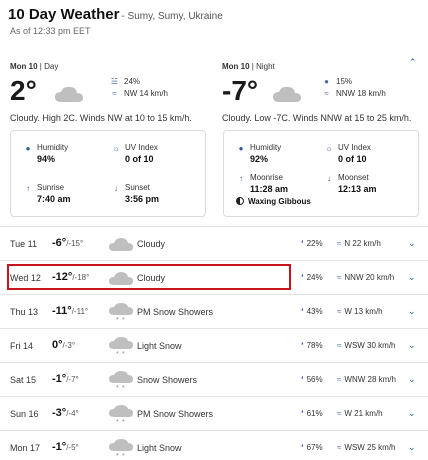  Describe the element at coordinates (273, 201) in the screenshot. I see `moon-phase: Waxing Gibbous` at that location.